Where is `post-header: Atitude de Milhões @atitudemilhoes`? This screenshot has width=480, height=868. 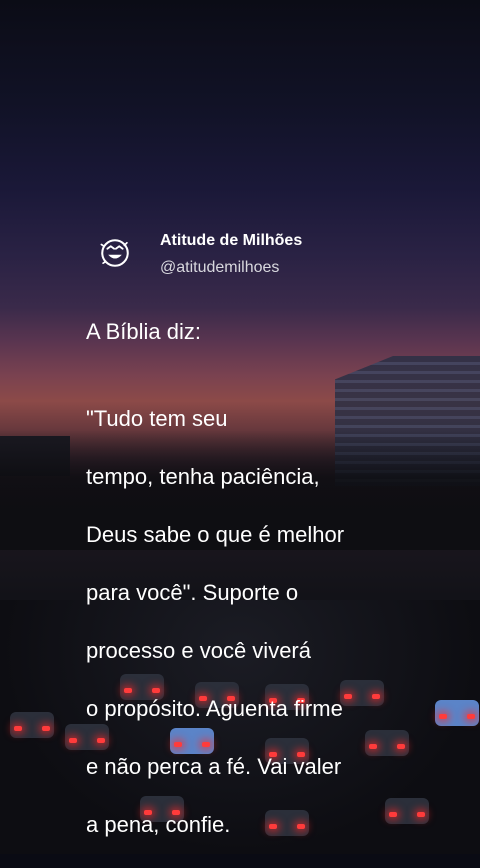
post-header: Atitude de Milhões @atitudemilhoes is located at coordinates (248, 255).